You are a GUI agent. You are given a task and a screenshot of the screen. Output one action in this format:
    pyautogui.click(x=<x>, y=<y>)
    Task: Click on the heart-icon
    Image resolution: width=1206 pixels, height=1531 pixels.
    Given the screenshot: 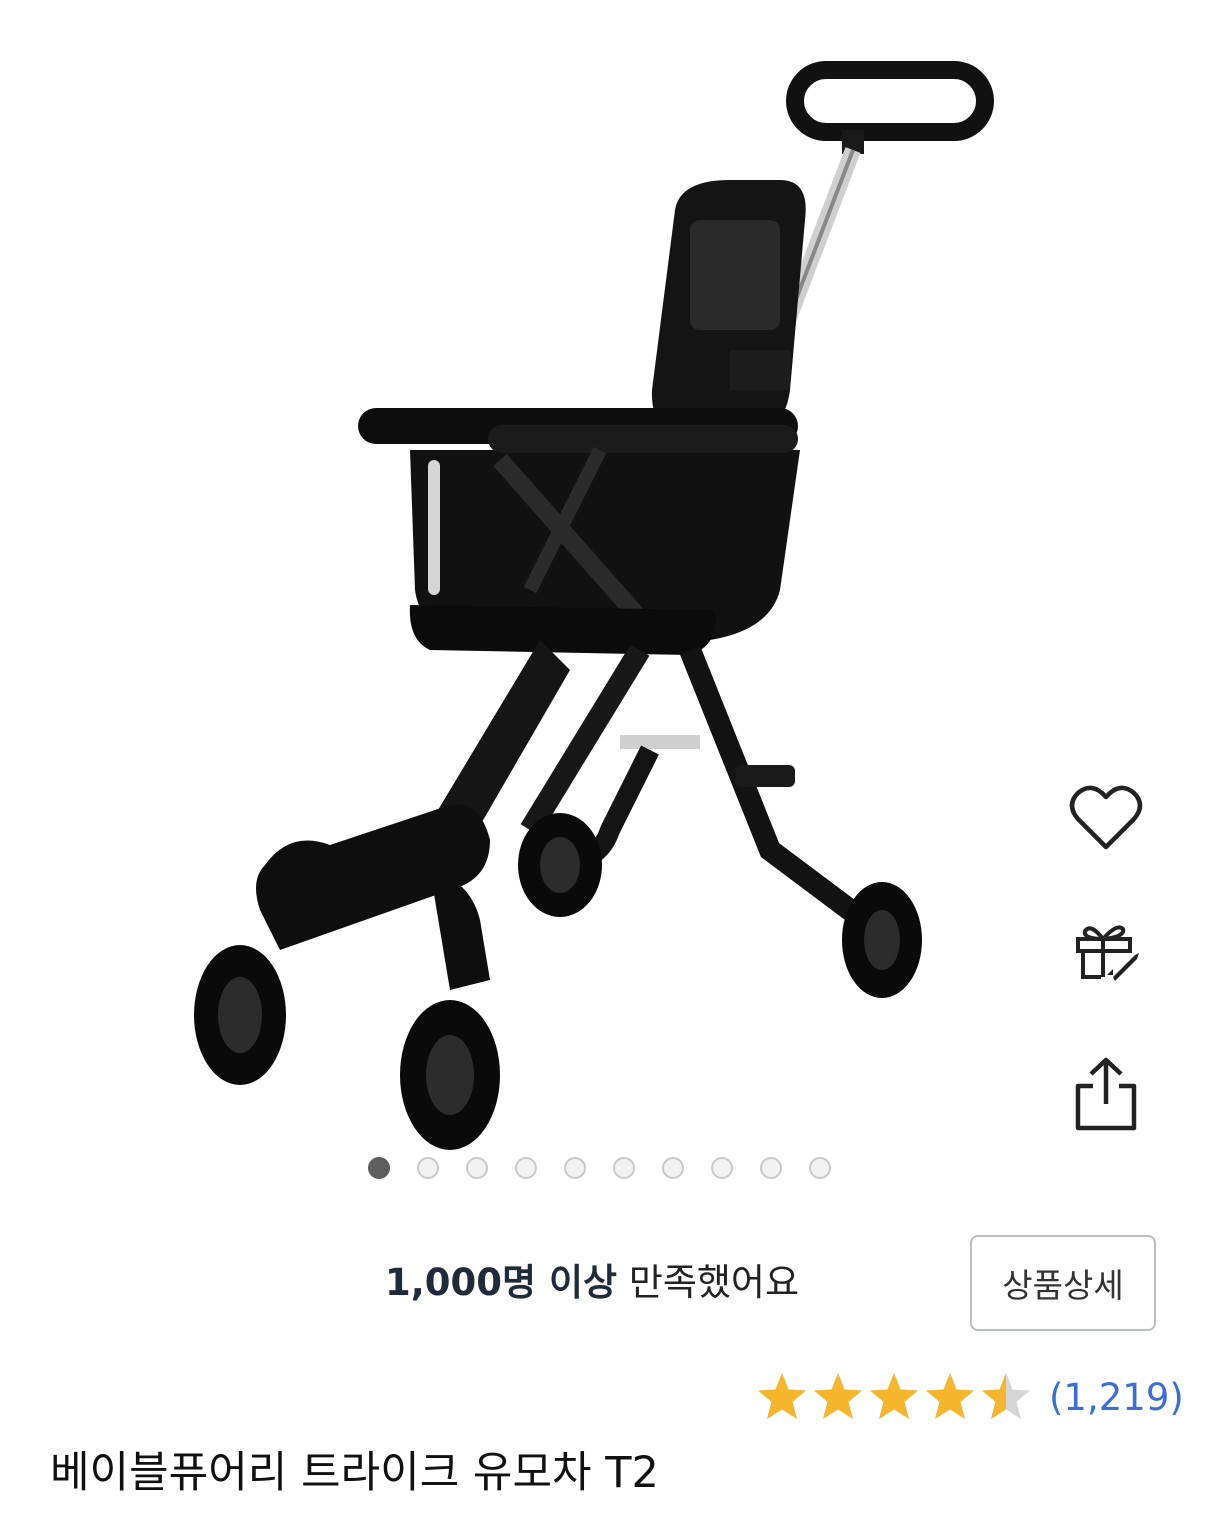 What is the action you would take?
    pyautogui.click(x=1106, y=817)
    